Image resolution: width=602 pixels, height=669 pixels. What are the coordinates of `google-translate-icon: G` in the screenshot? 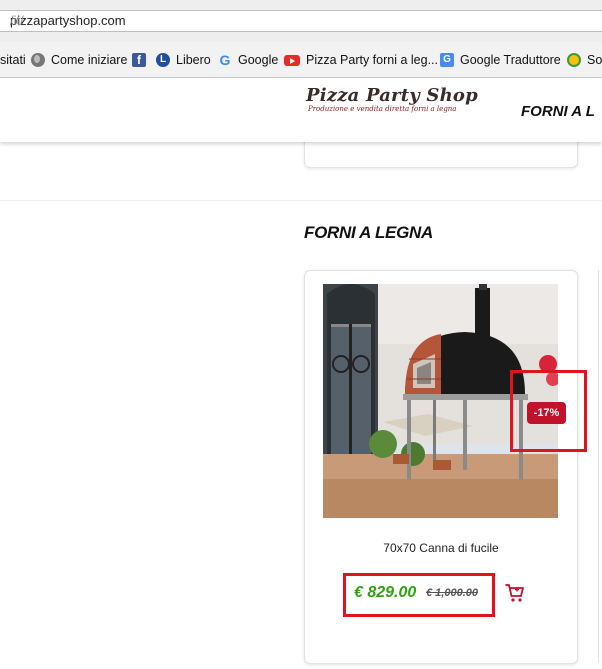 It's located at (447, 60).